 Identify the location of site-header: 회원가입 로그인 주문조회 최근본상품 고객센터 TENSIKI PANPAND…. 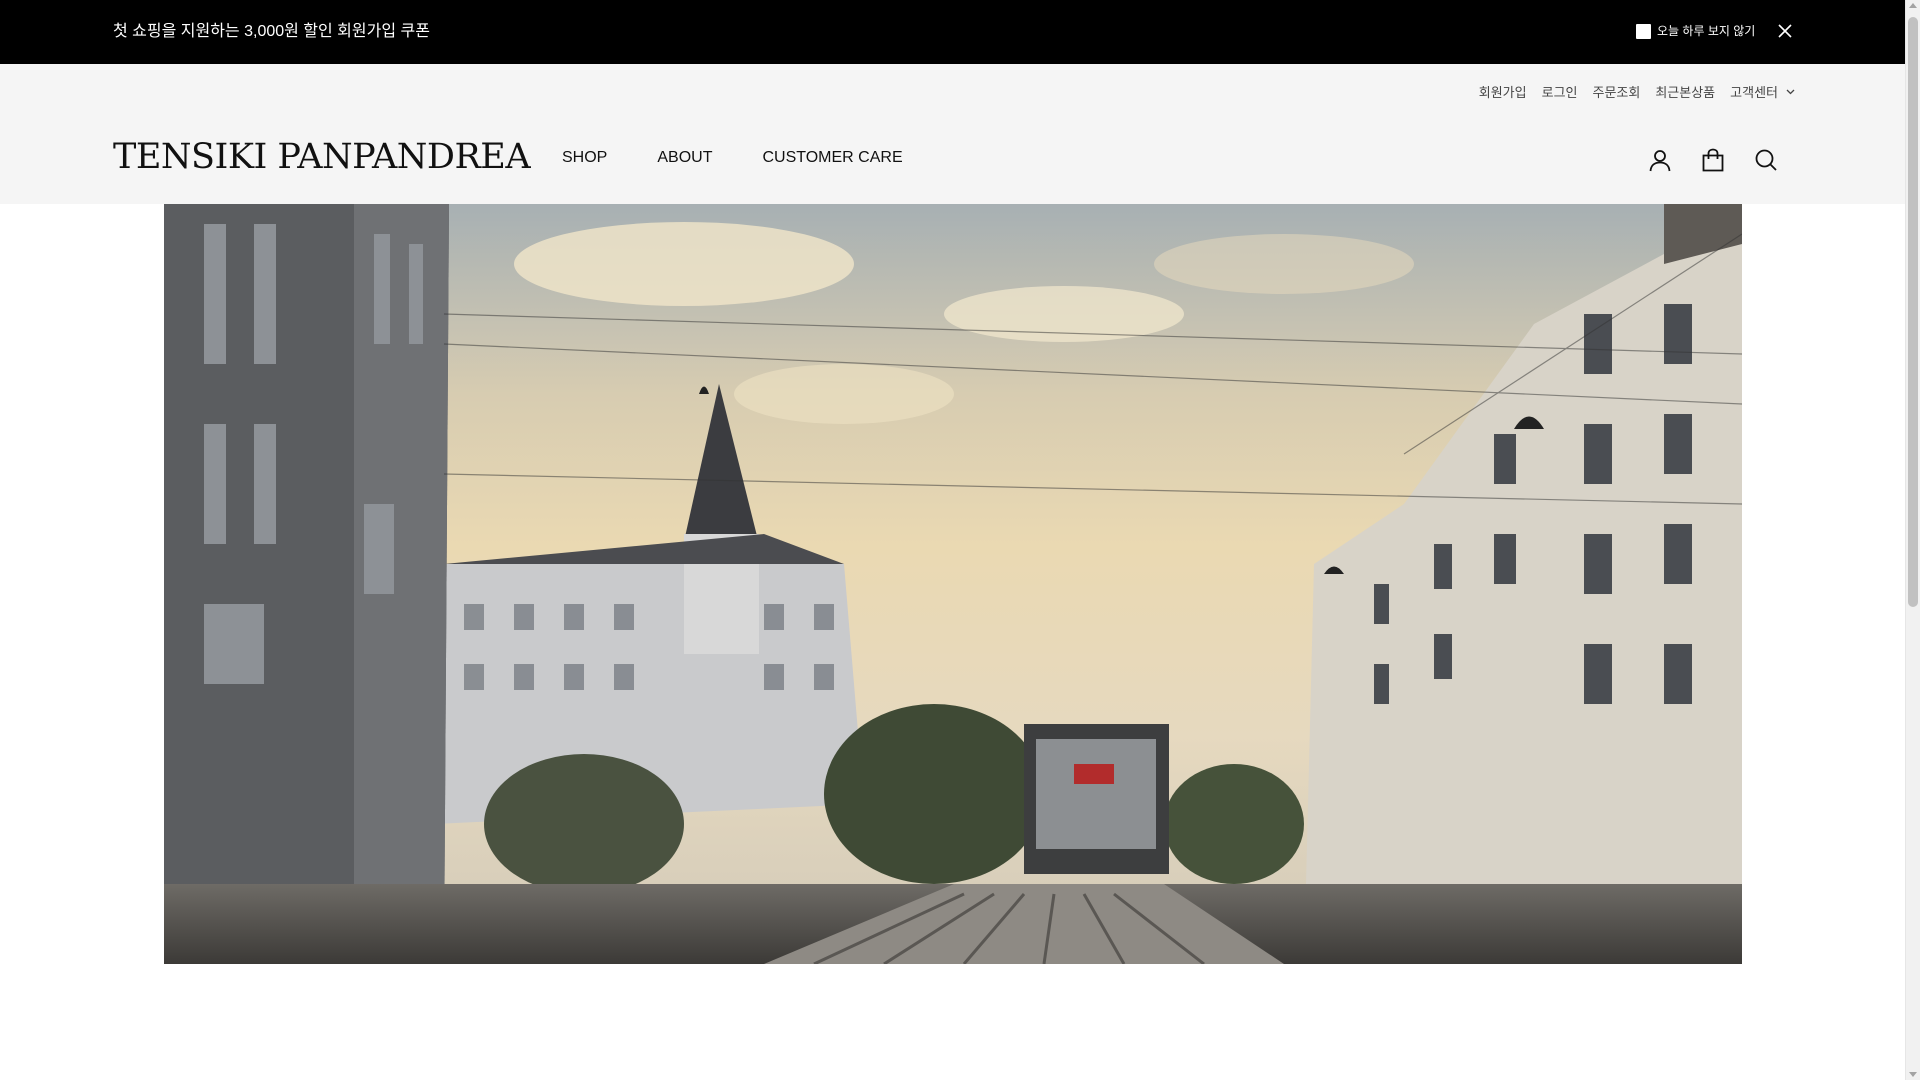
(952, 134).